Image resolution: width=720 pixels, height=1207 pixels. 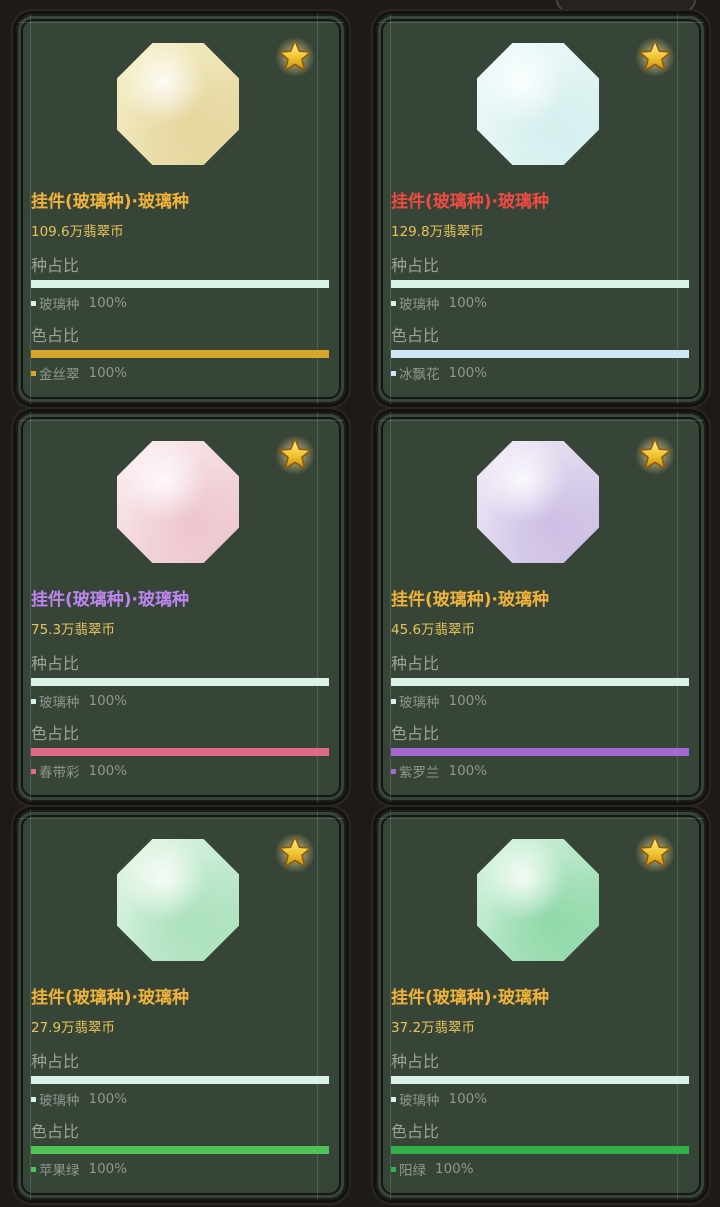 What do you see at coordinates (412, 1171) in the screenshot?
I see `color-name: 阳绿` at bounding box center [412, 1171].